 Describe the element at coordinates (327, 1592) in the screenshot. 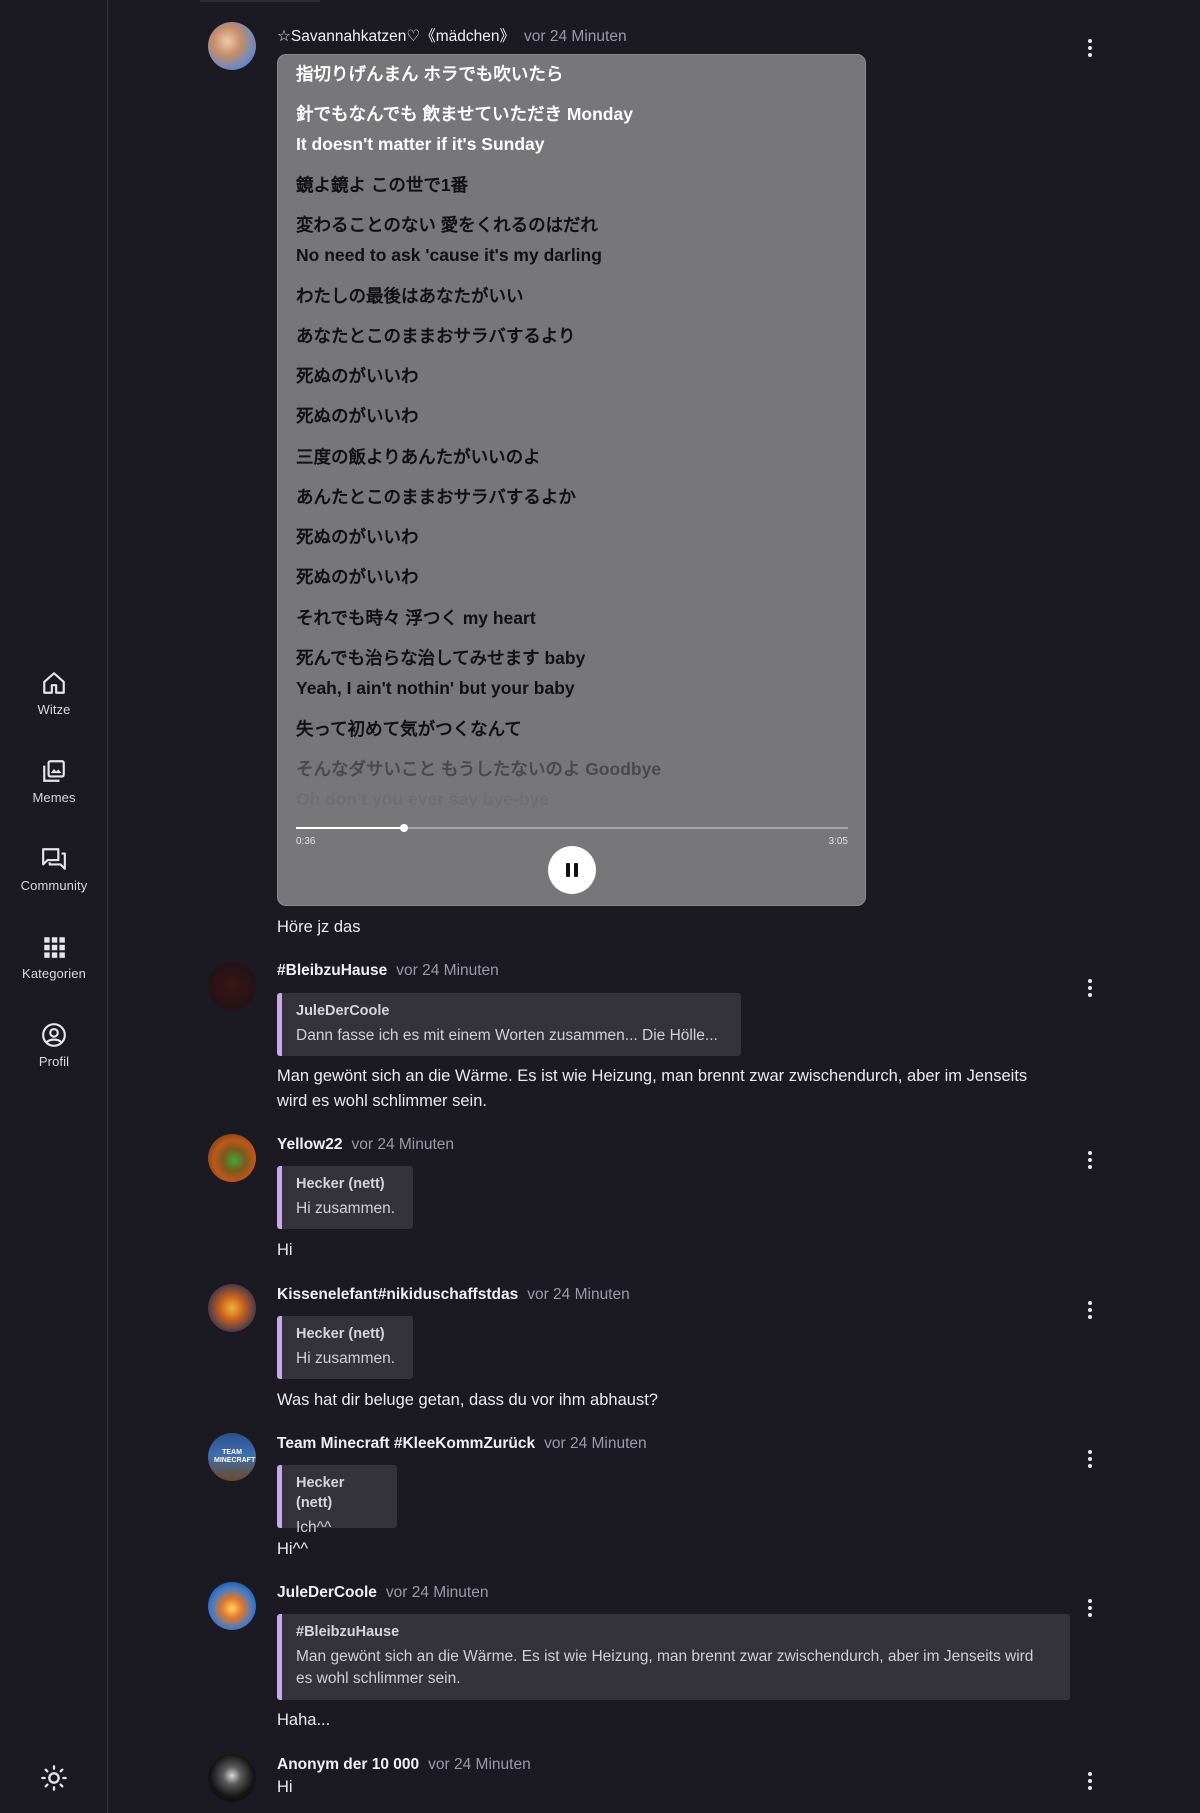

I see `post-username: JuleDerCoole` at that location.